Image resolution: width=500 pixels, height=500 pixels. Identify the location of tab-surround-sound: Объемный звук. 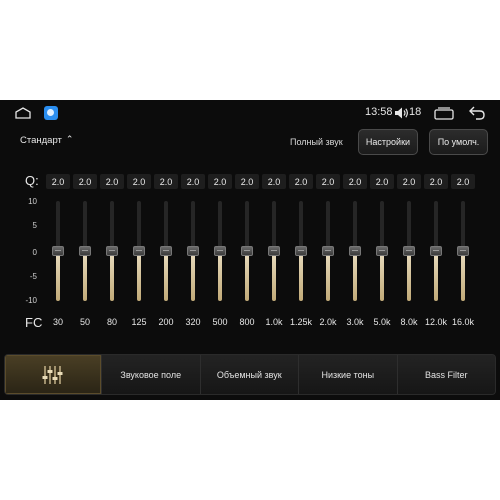
(248, 374).